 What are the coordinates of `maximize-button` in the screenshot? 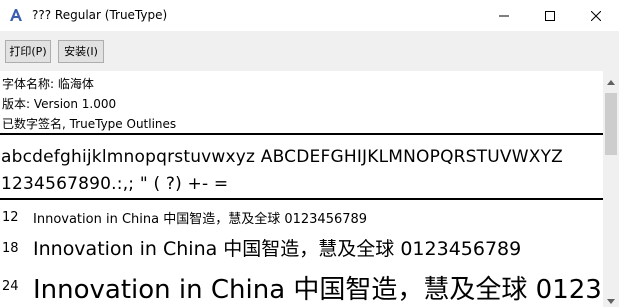 It's located at (550, 15).